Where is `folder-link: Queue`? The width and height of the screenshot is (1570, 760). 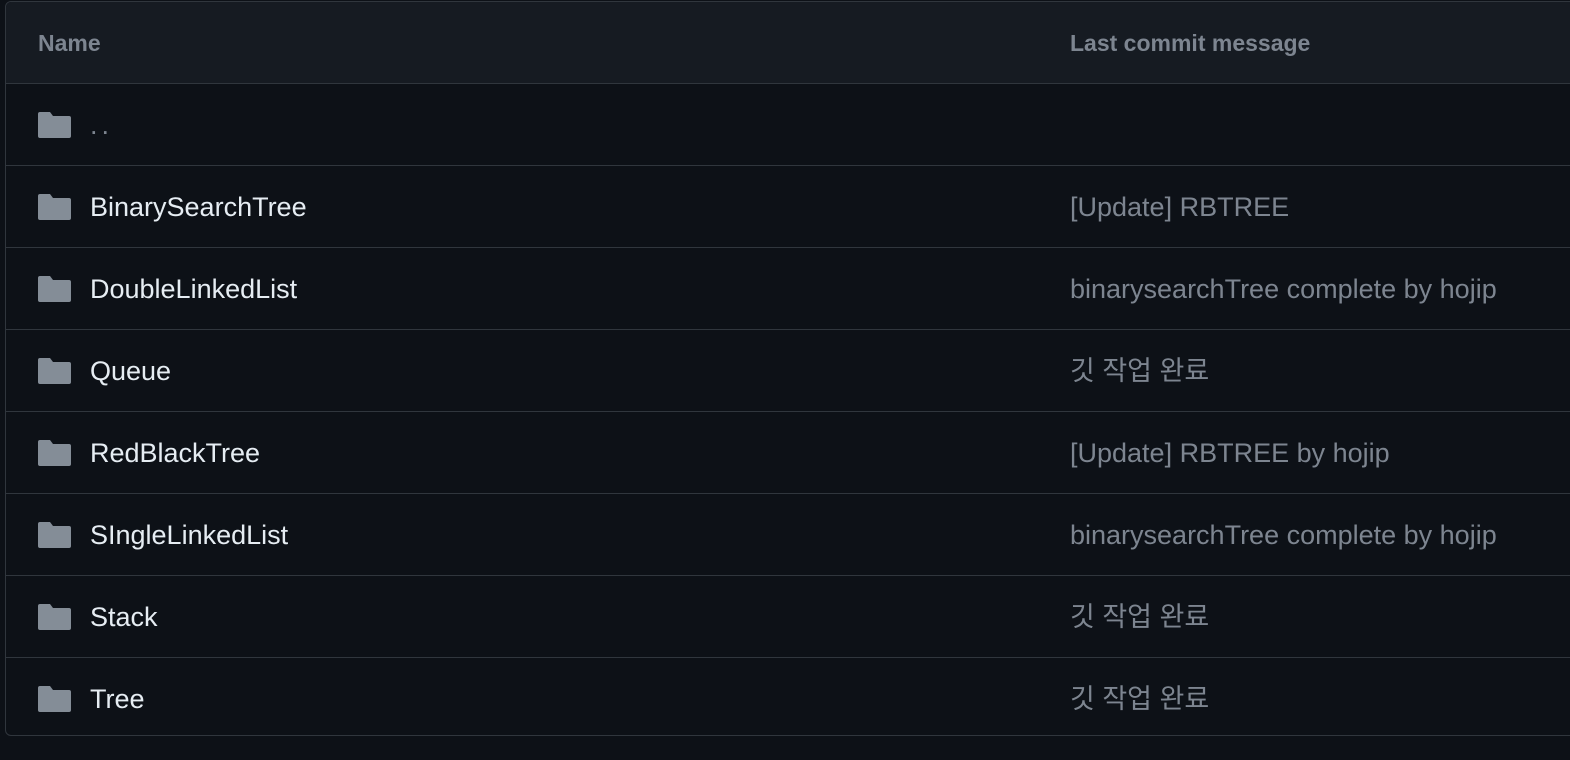 folder-link: Queue is located at coordinates (130, 371).